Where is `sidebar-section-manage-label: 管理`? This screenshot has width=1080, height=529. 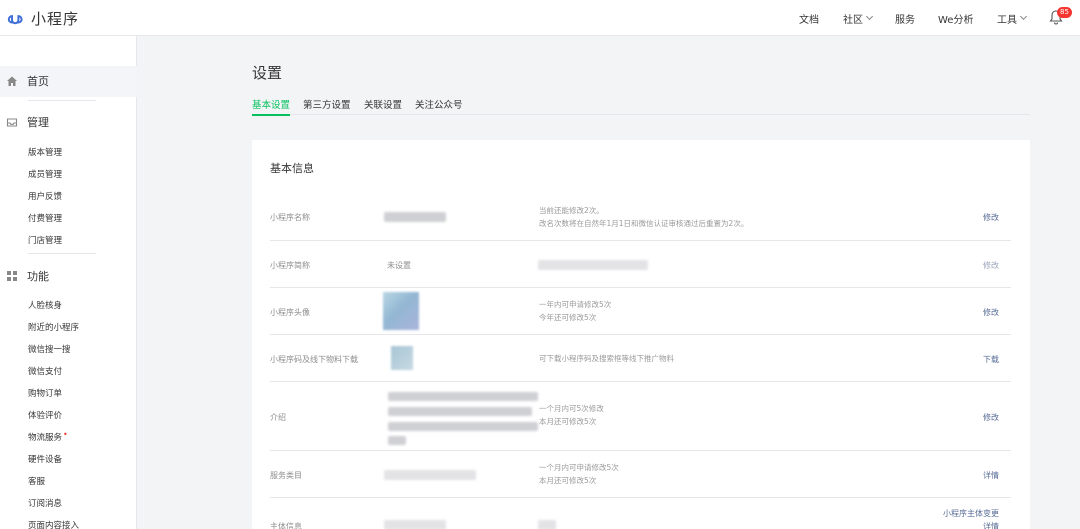 sidebar-section-manage-label: 管理 is located at coordinates (38, 122).